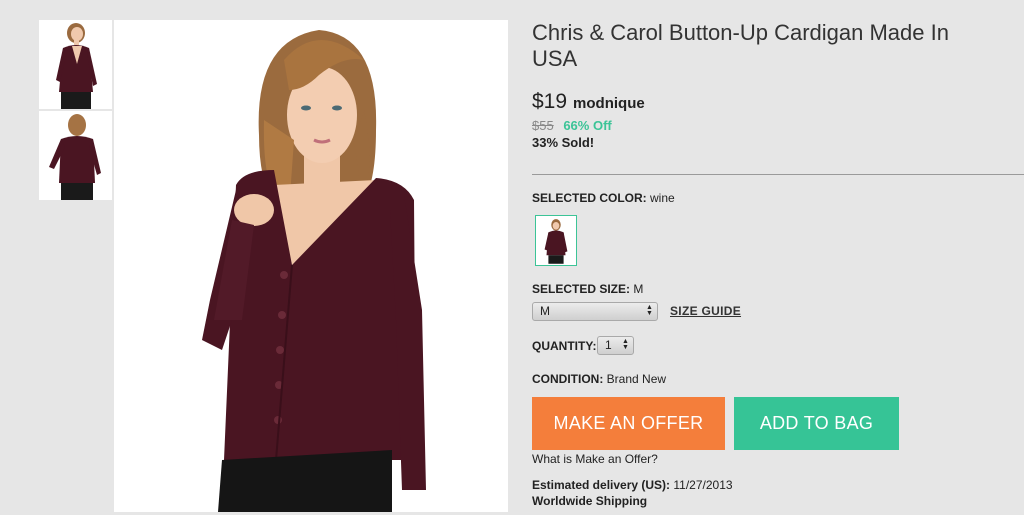 The width and height of the screenshot is (1024, 515). Describe the element at coordinates (778, 125) in the screenshot. I see `discount-row: $55 66% Off` at that location.